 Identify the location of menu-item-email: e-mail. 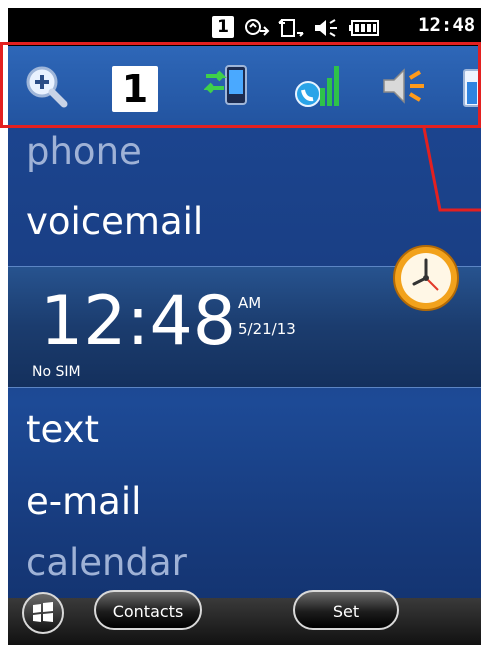
(83, 501).